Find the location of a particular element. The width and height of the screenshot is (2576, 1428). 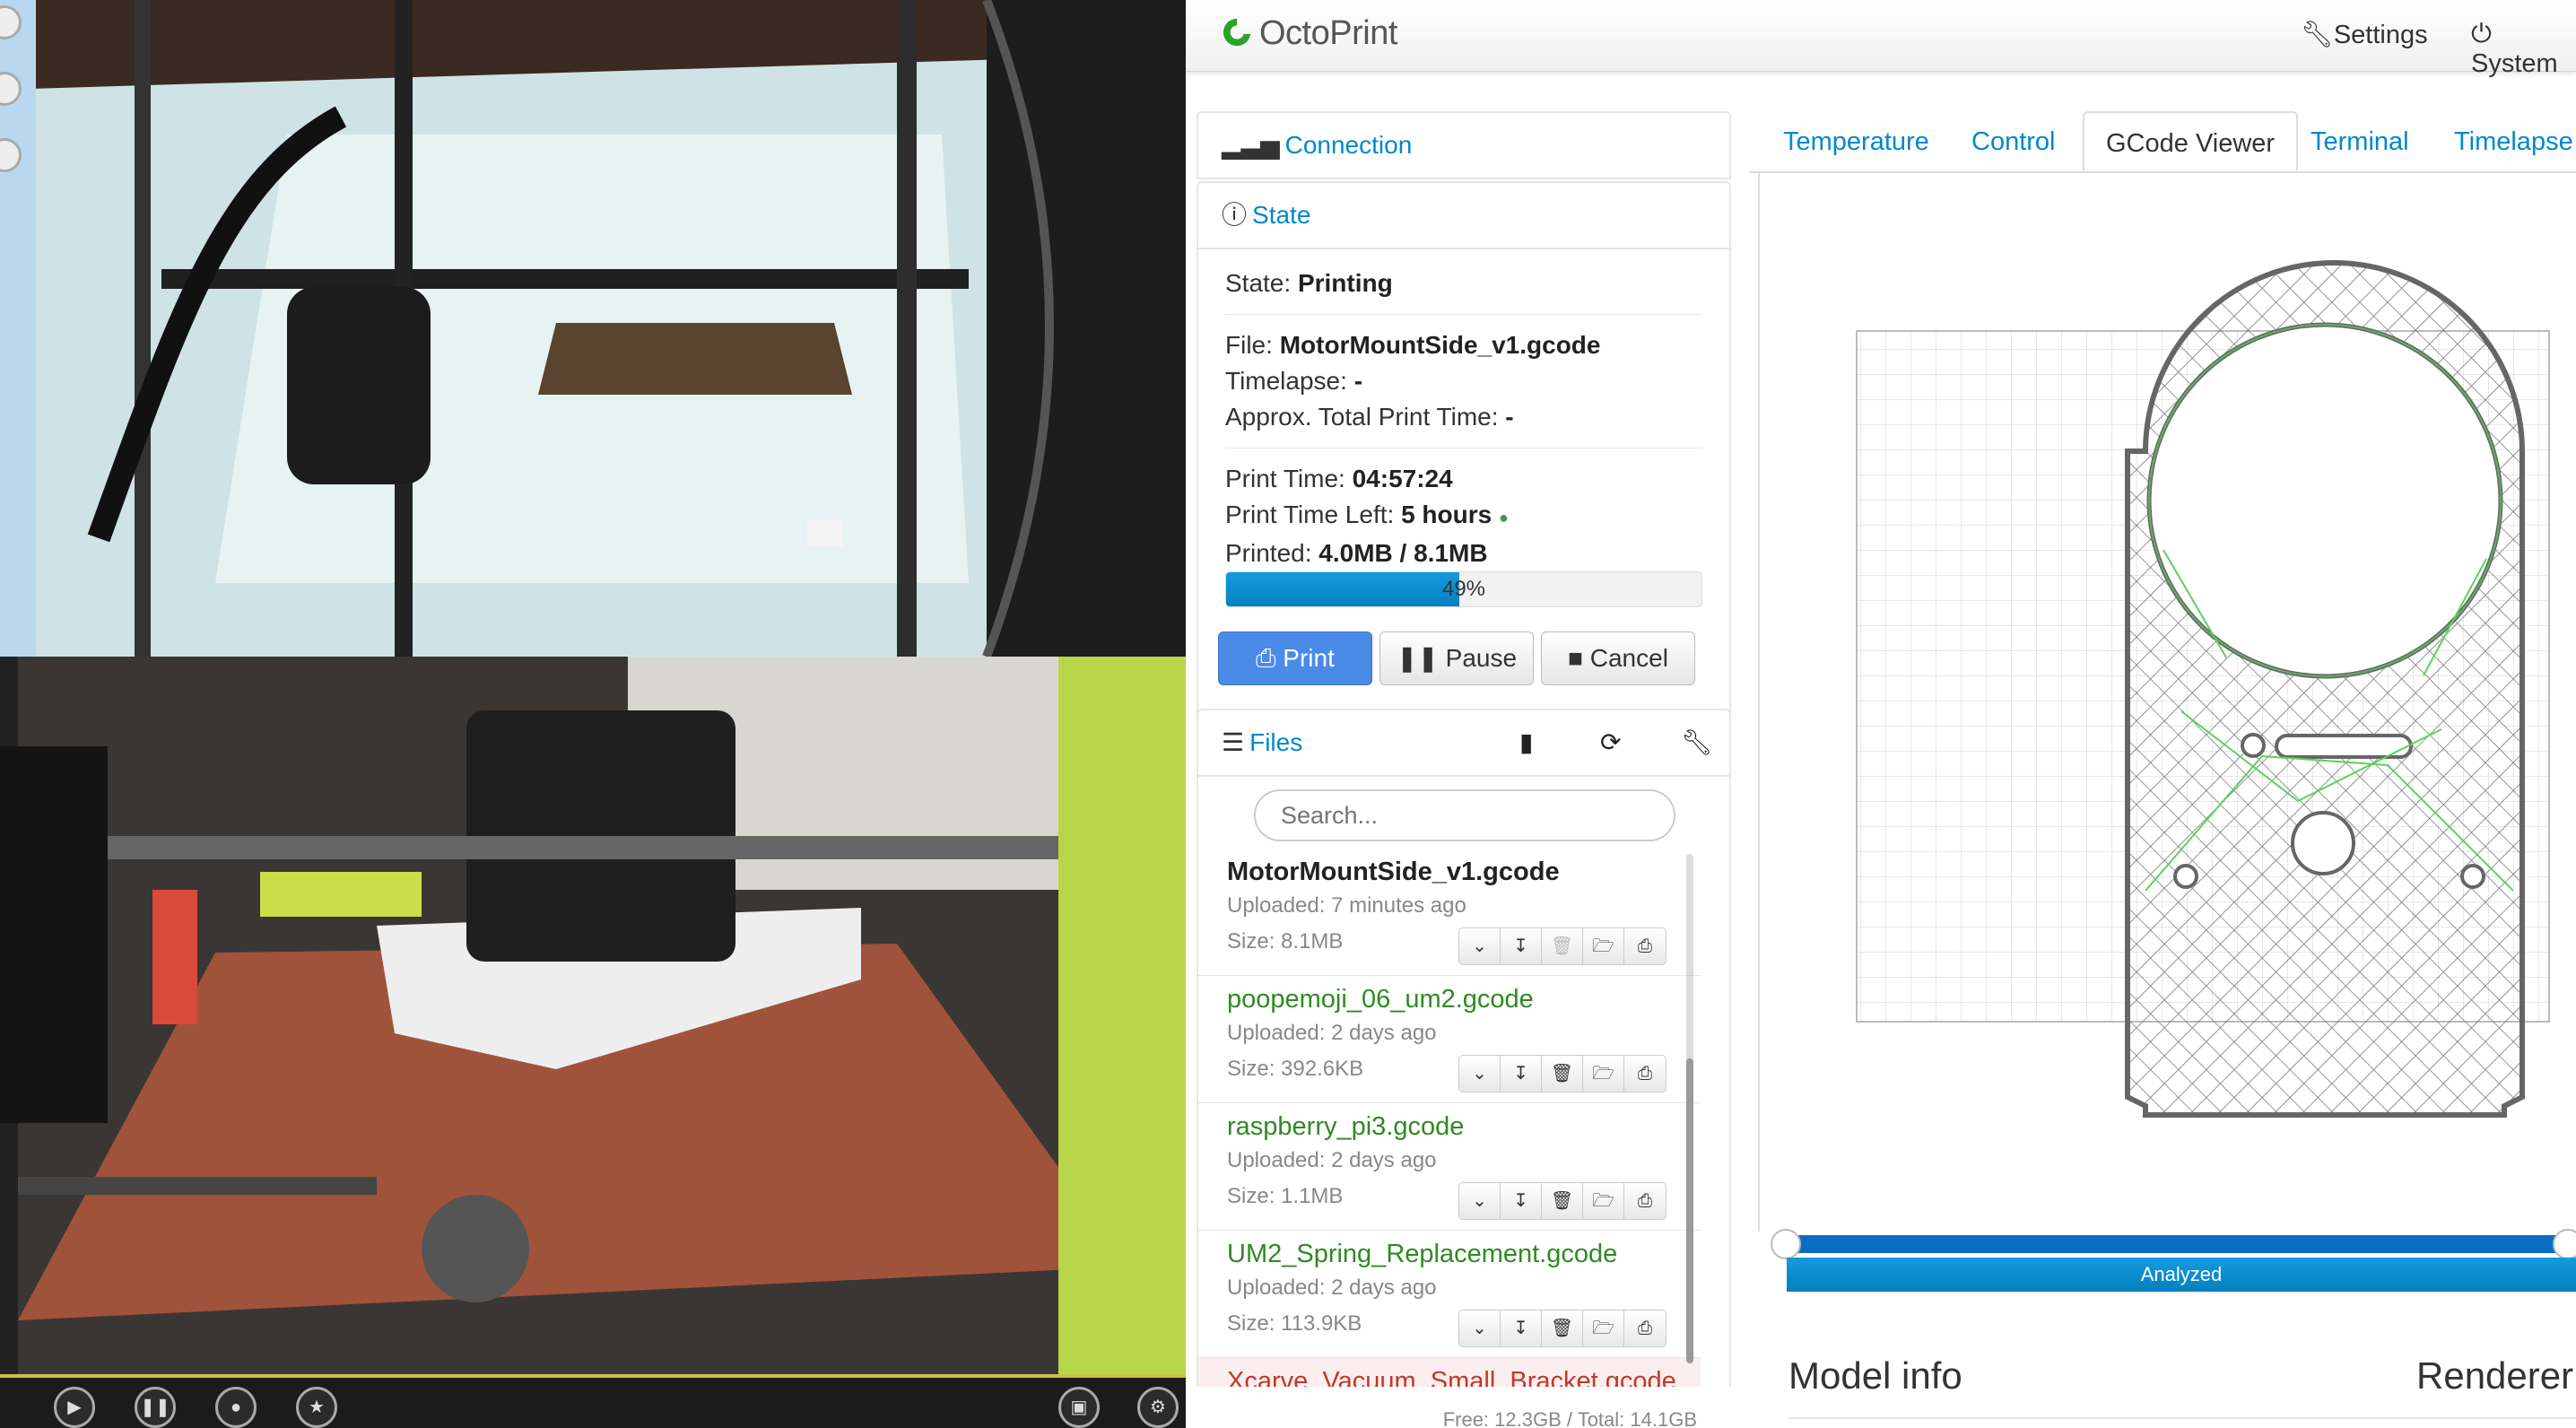

file-item: Xcarve_Vacuum_Small_Bracket.gcode is located at coordinates (1449, 1373).